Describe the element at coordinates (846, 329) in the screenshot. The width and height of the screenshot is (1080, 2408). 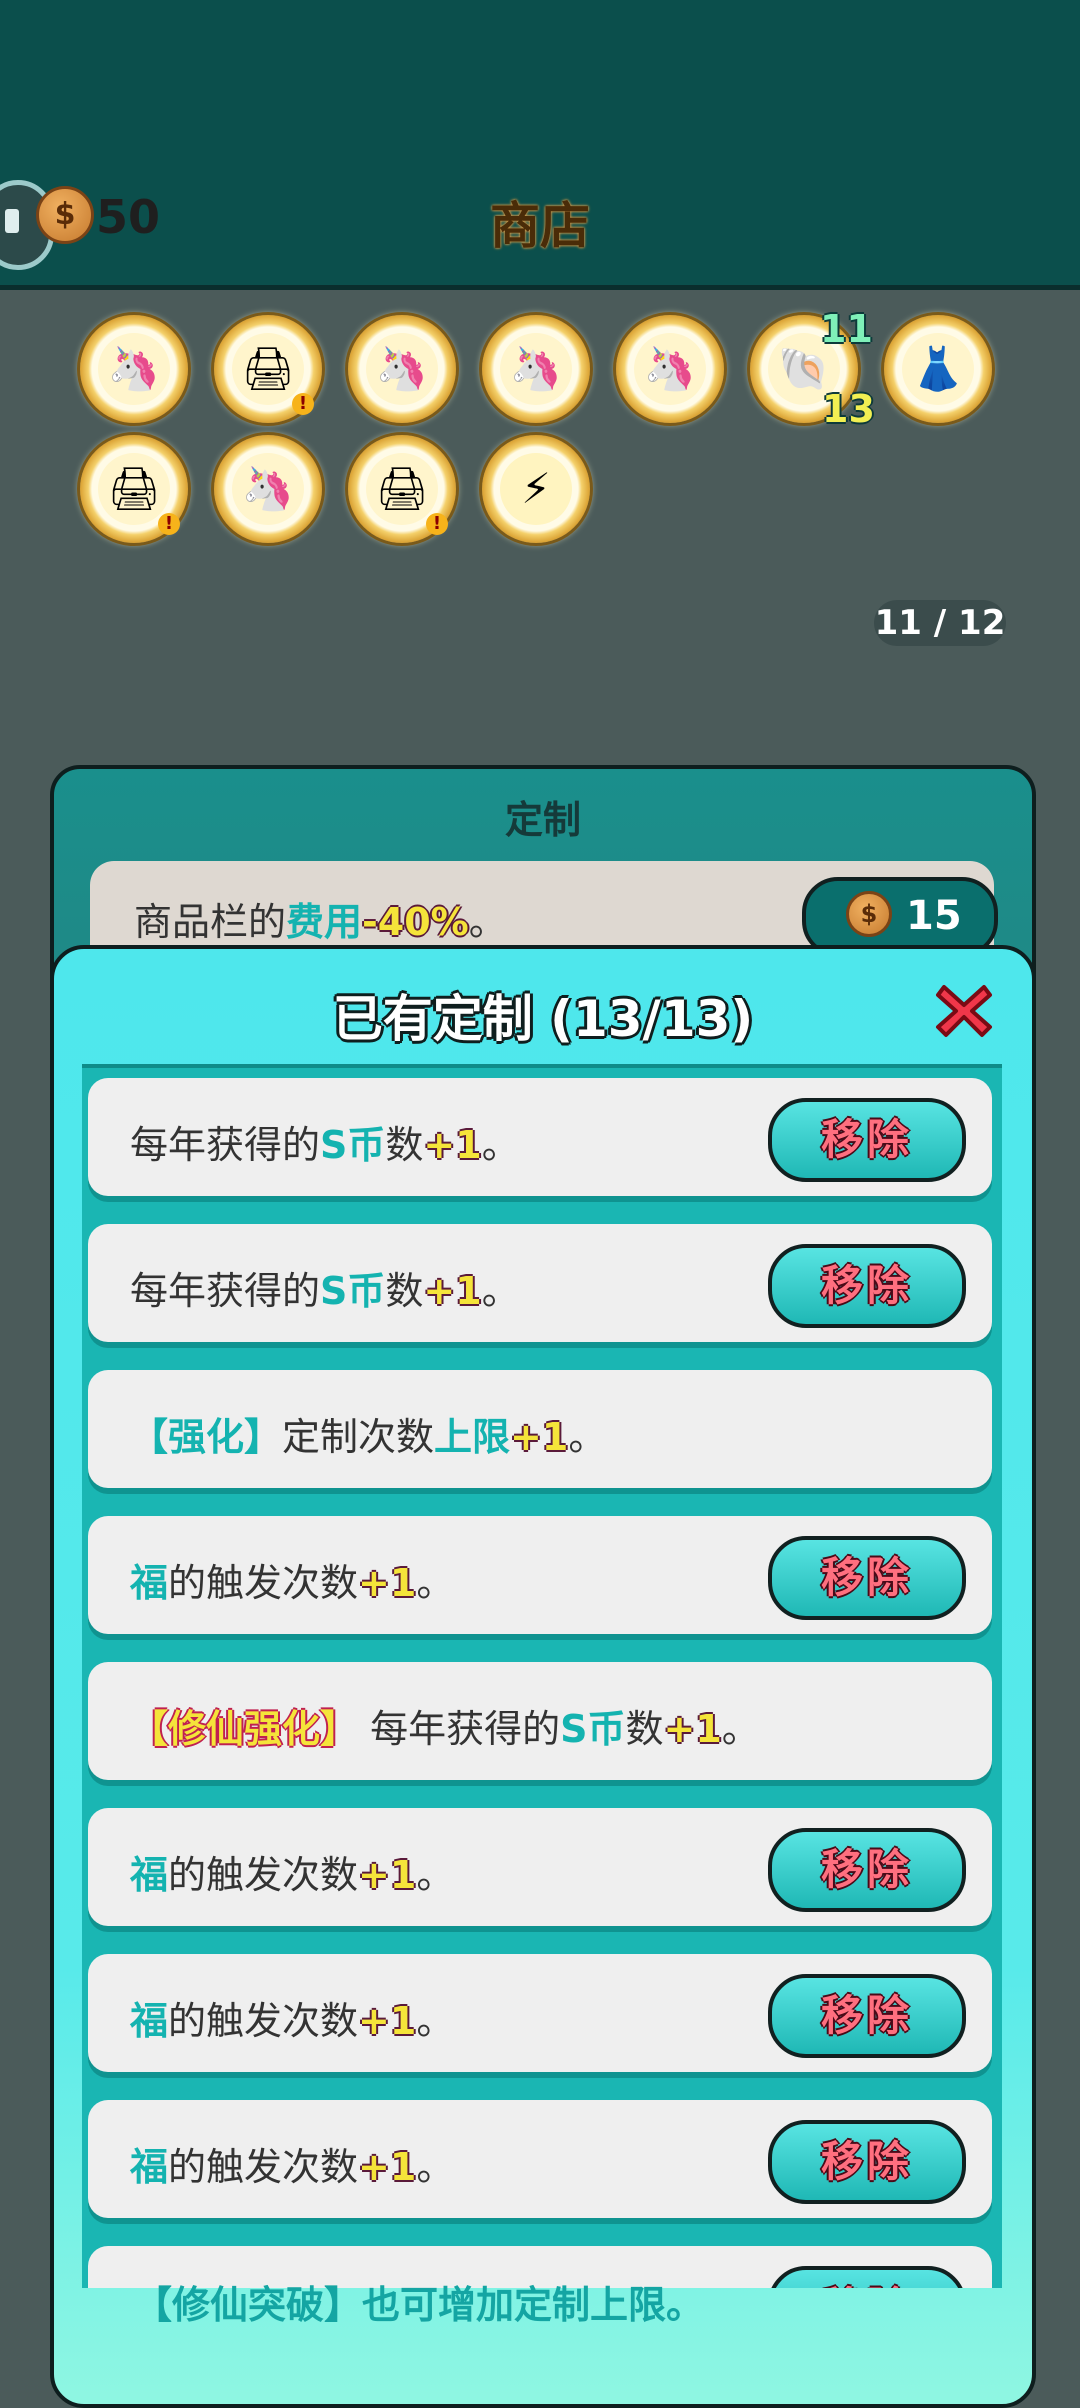
I see `shell-count-top: 11` at that location.